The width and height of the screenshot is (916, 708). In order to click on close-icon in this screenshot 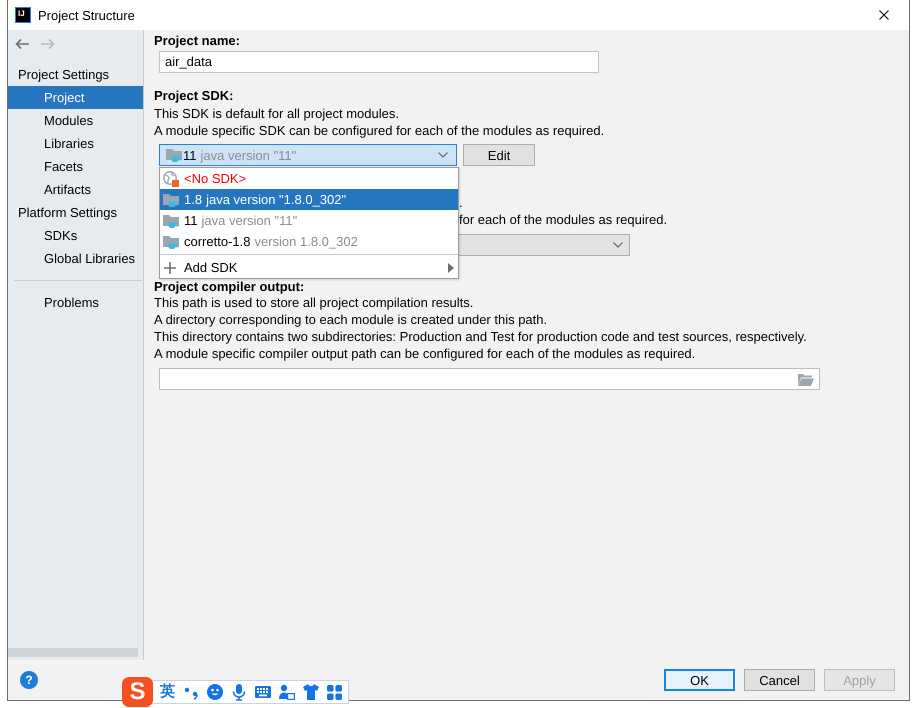, I will do `click(884, 15)`.